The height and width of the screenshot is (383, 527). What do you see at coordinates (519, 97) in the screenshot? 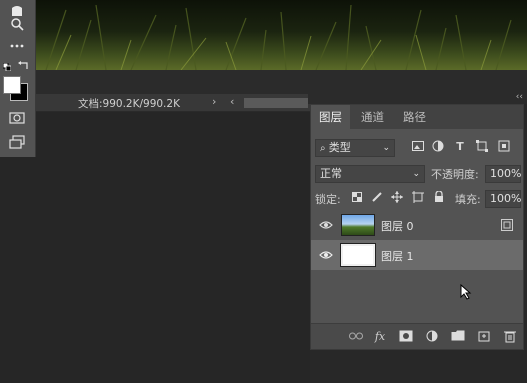
I see `collapse-panels-icon: ‹‹` at bounding box center [519, 97].